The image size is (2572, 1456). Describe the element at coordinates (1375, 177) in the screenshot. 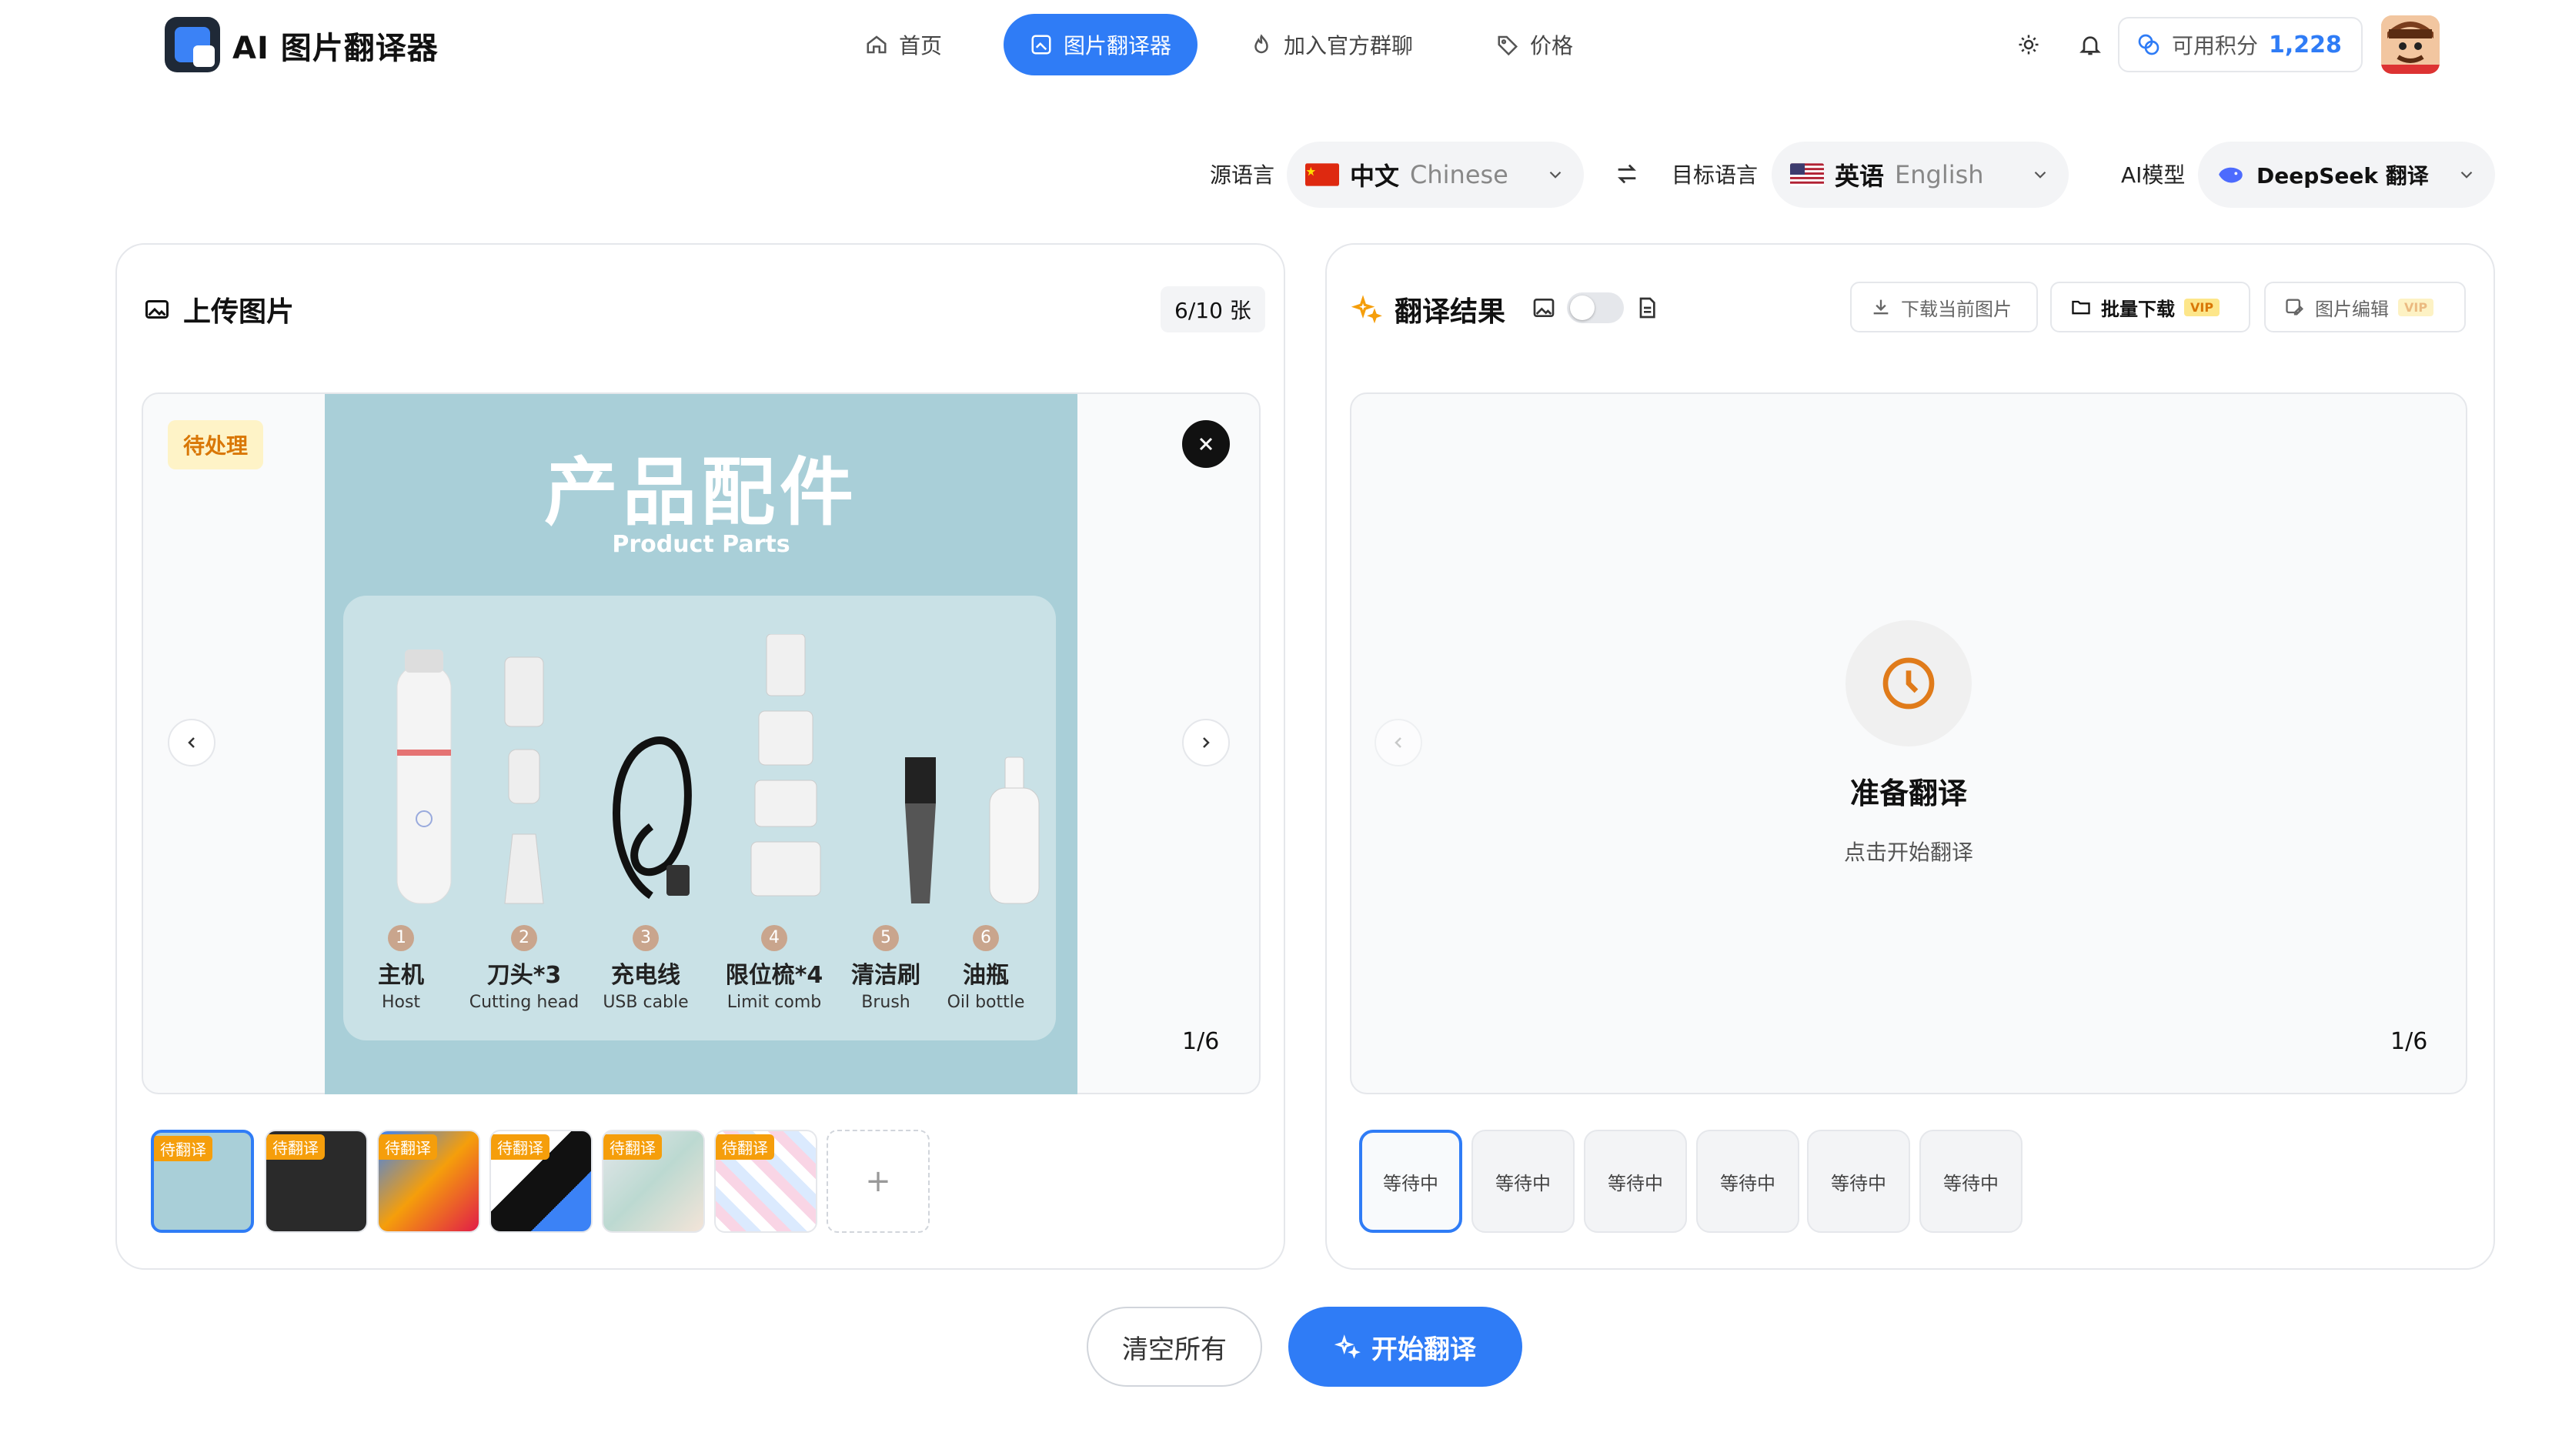

I see `source-language-name: 中文` at that location.